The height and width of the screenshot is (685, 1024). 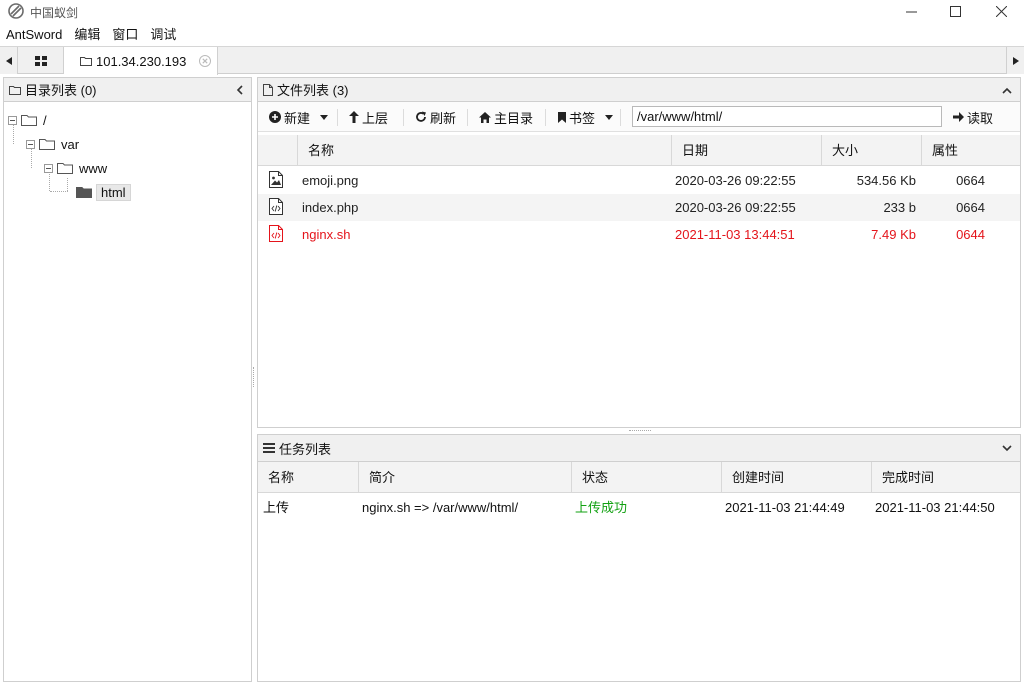 I want to click on maximize-button, so click(x=955, y=11).